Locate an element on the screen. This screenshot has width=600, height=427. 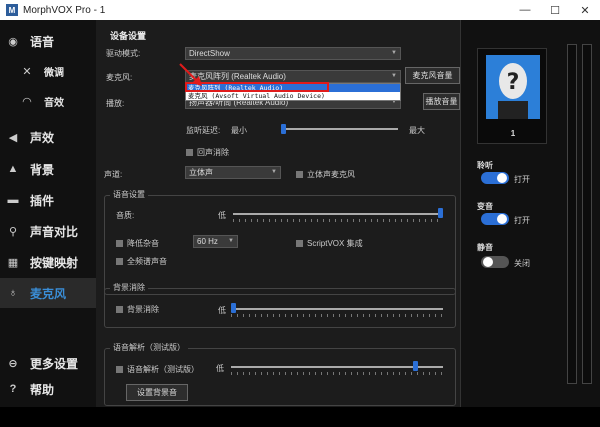
background-cancel-label: 背景消除 is located at coordinates (143, 309).